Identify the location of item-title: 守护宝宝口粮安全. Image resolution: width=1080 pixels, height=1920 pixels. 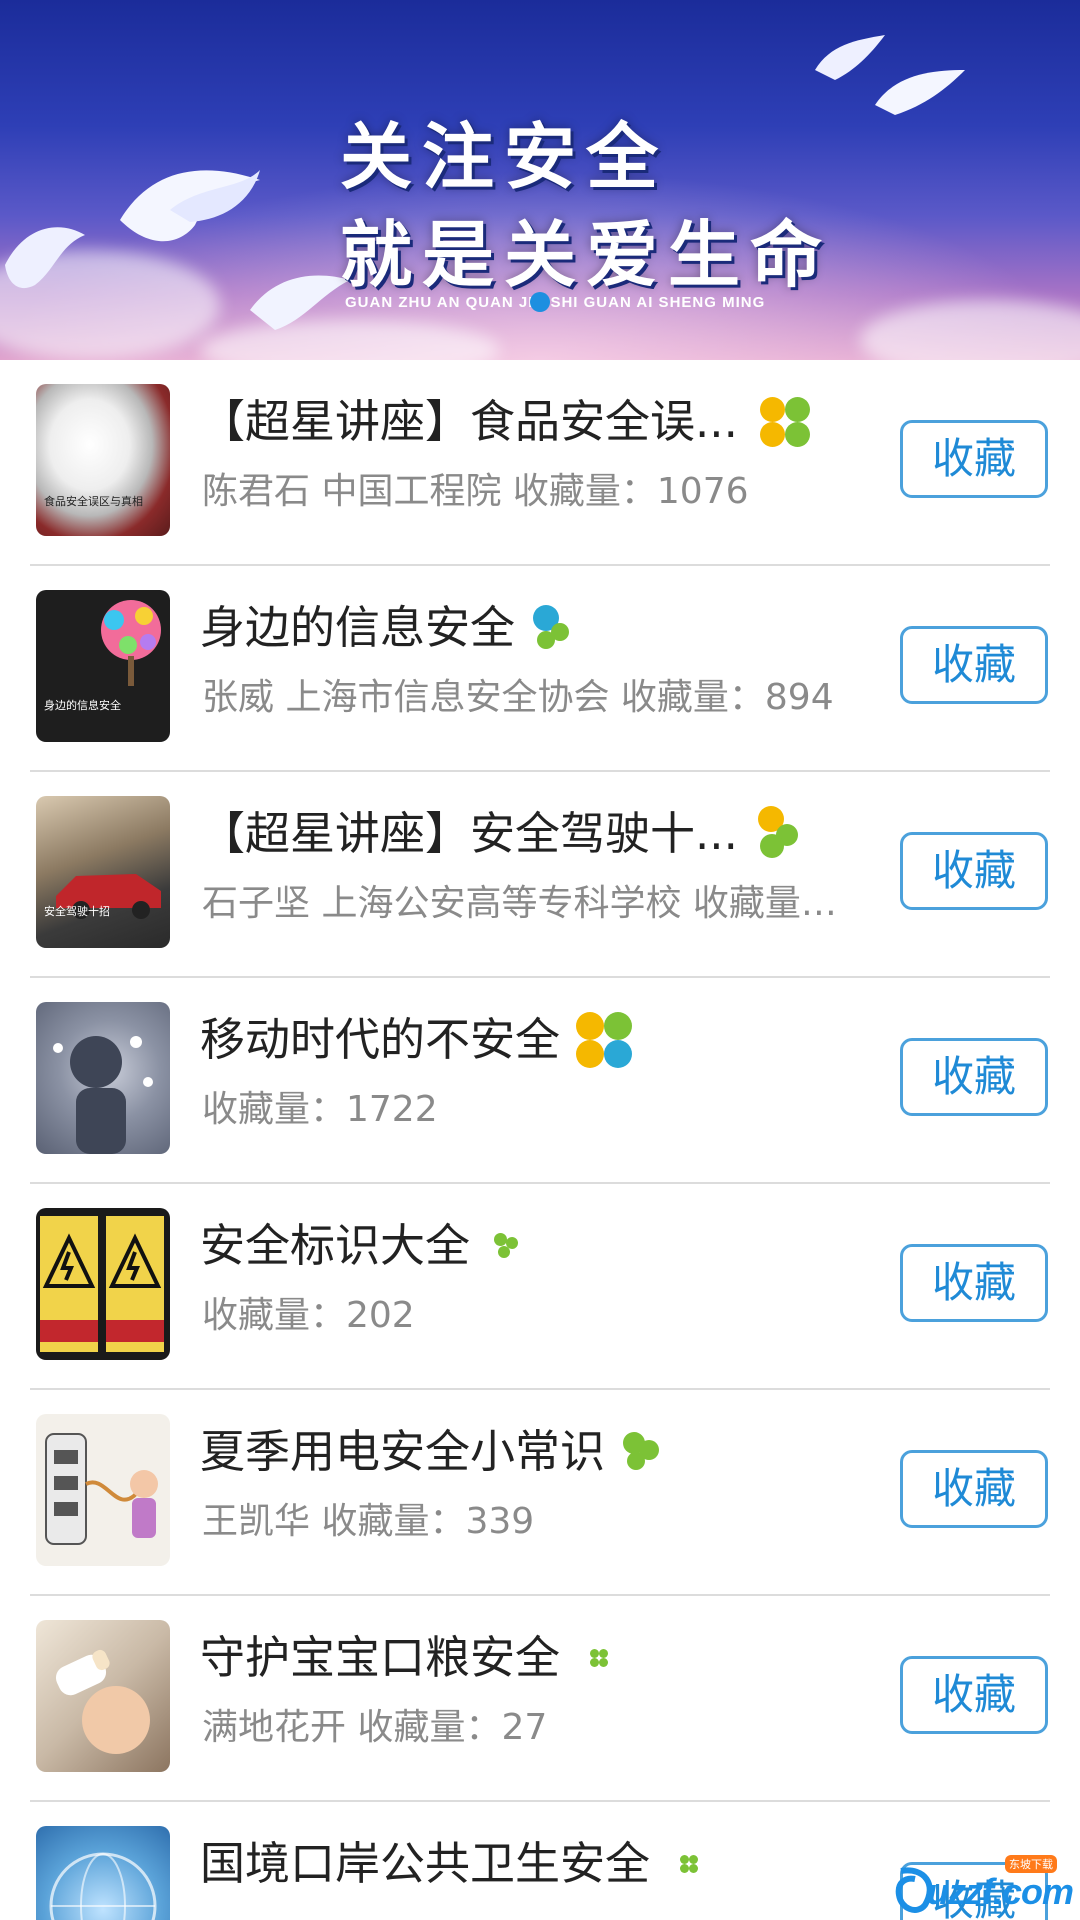
(380, 1657).